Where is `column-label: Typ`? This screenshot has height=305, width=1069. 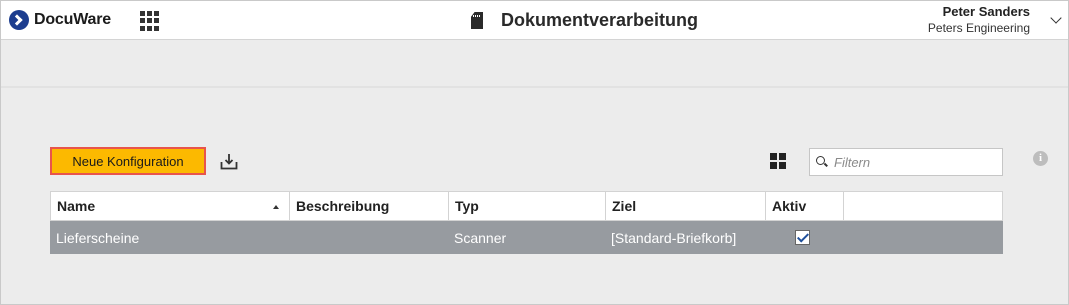
column-label: Typ is located at coordinates (467, 206).